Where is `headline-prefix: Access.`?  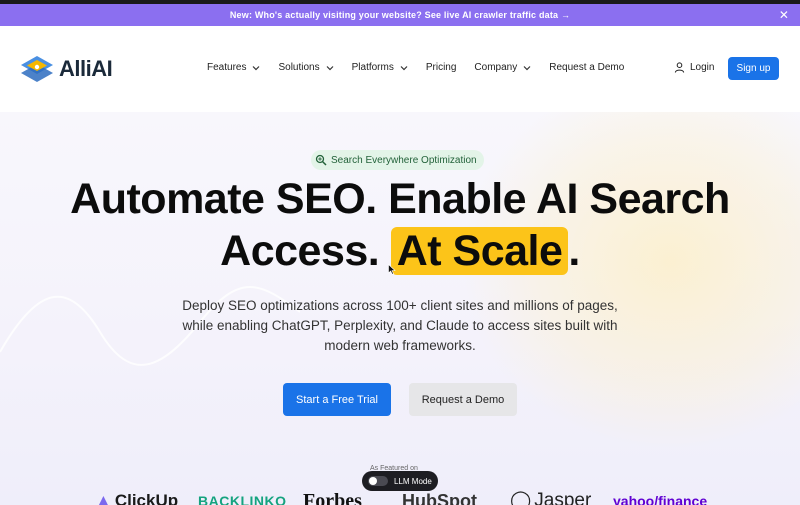
headline-prefix: Access. is located at coordinates (305, 251).